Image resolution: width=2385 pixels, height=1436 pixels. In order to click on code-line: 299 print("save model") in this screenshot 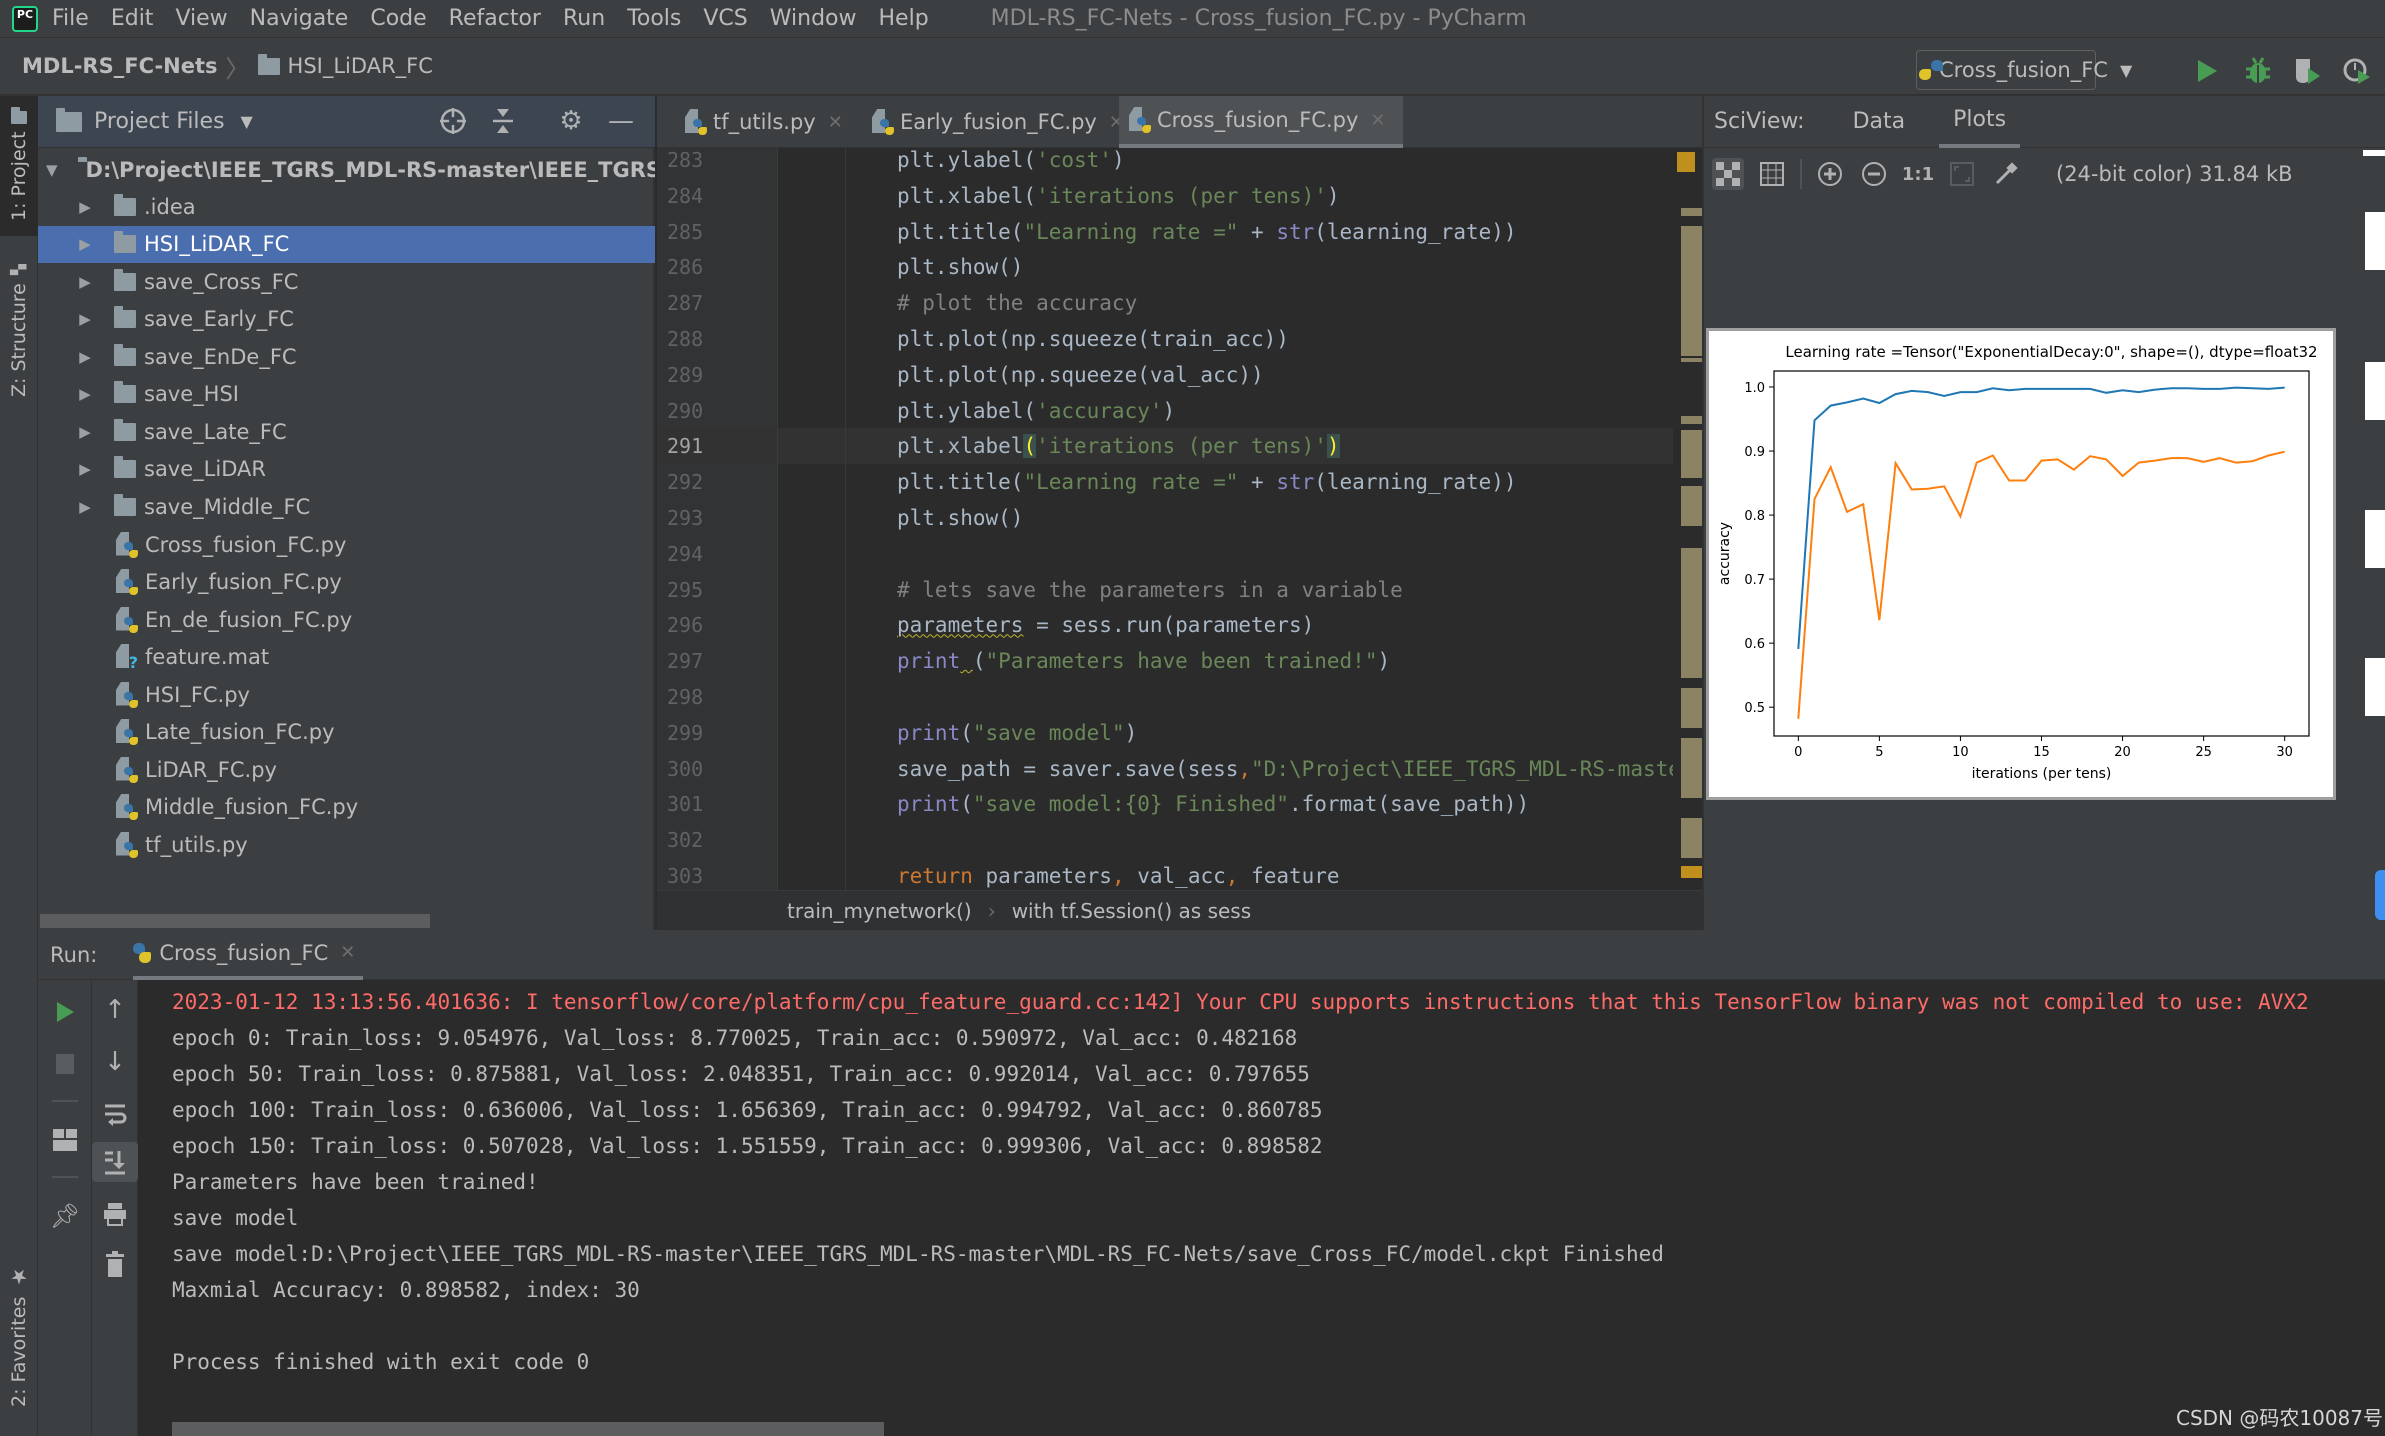, I will do `click(1177, 733)`.